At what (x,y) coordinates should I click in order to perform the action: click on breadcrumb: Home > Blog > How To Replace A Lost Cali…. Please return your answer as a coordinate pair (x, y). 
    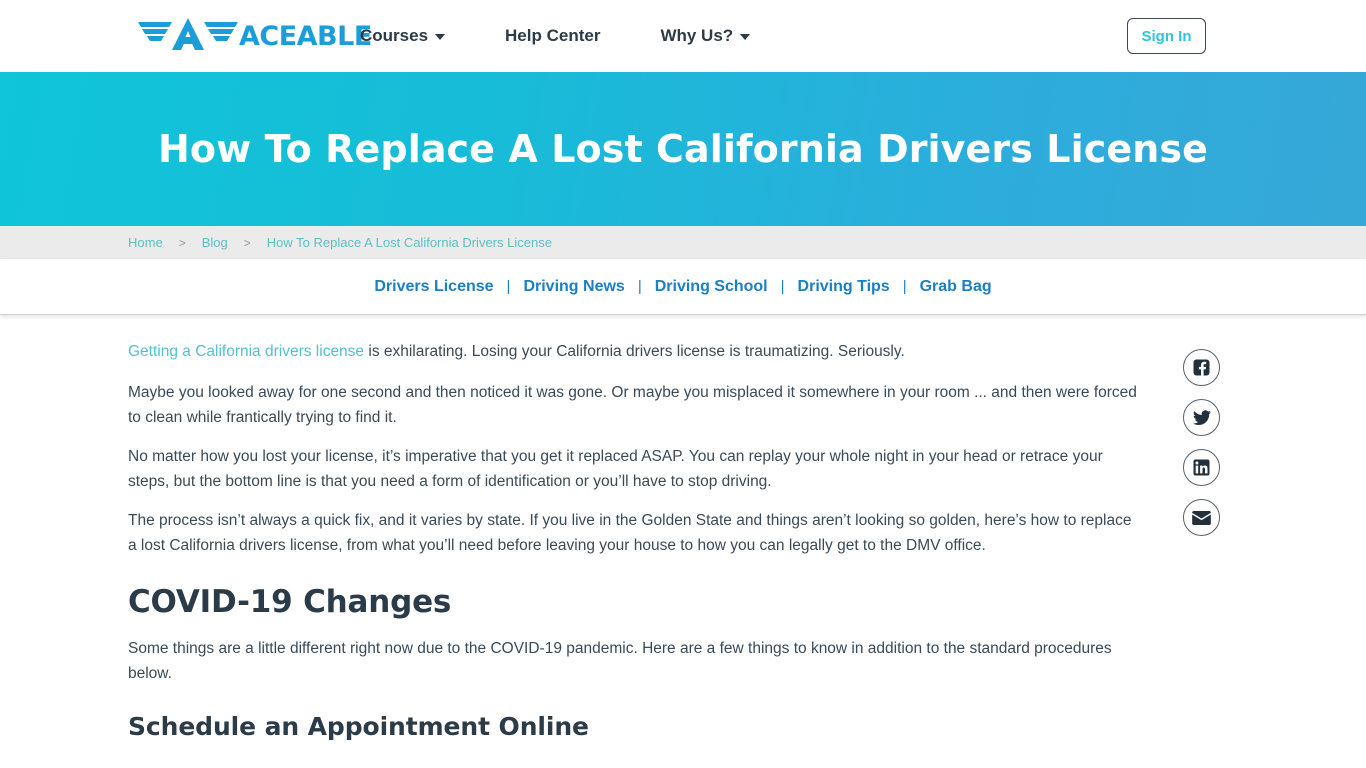
    Looking at the image, I should click on (683, 242).